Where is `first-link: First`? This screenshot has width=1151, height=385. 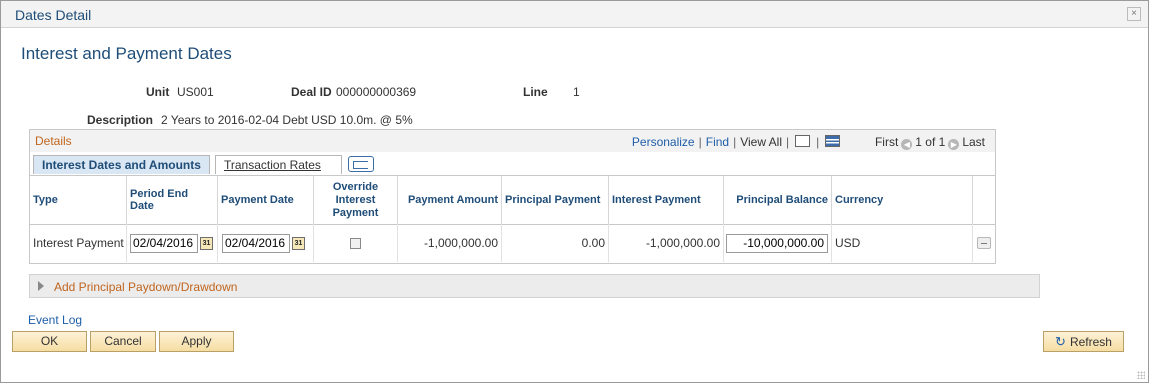
first-link: First is located at coordinates (886, 142).